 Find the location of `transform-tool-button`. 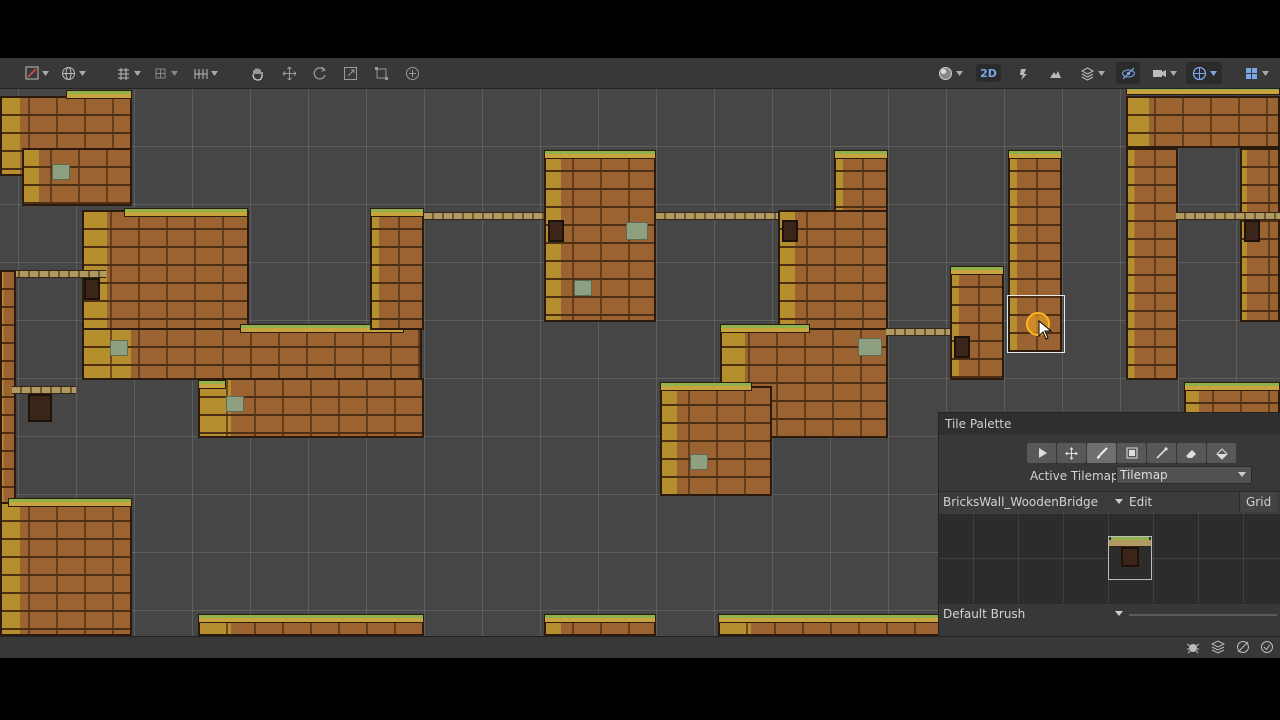

transform-tool-button is located at coordinates (412, 73).